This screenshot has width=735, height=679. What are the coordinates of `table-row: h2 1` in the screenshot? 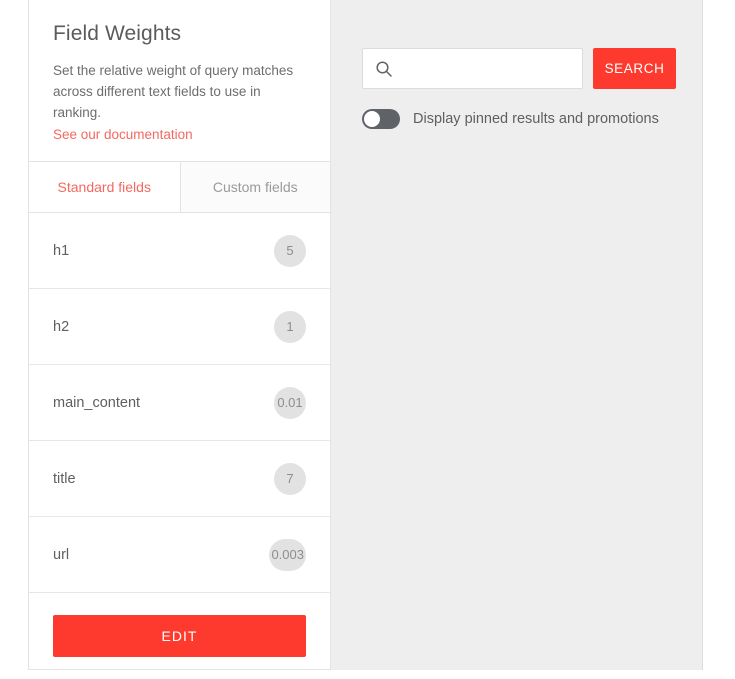 It's located at (179, 327).